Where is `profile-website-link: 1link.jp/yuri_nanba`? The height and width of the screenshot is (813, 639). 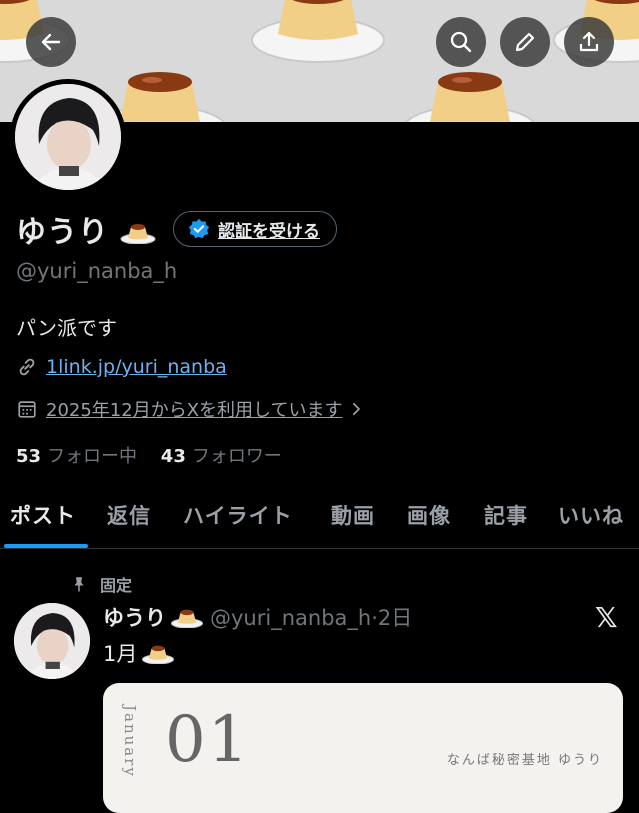
profile-website-link: 1link.jp/yuri_nanba is located at coordinates (136, 367).